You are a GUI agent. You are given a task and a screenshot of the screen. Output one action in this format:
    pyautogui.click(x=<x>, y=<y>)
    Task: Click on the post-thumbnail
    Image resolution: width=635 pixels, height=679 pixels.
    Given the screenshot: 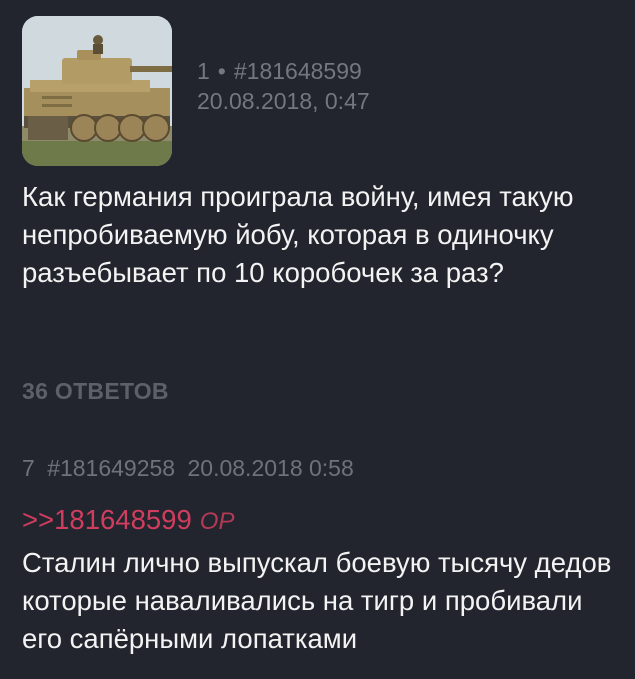 What is the action you would take?
    pyautogui.click(x=97, y=91)
    